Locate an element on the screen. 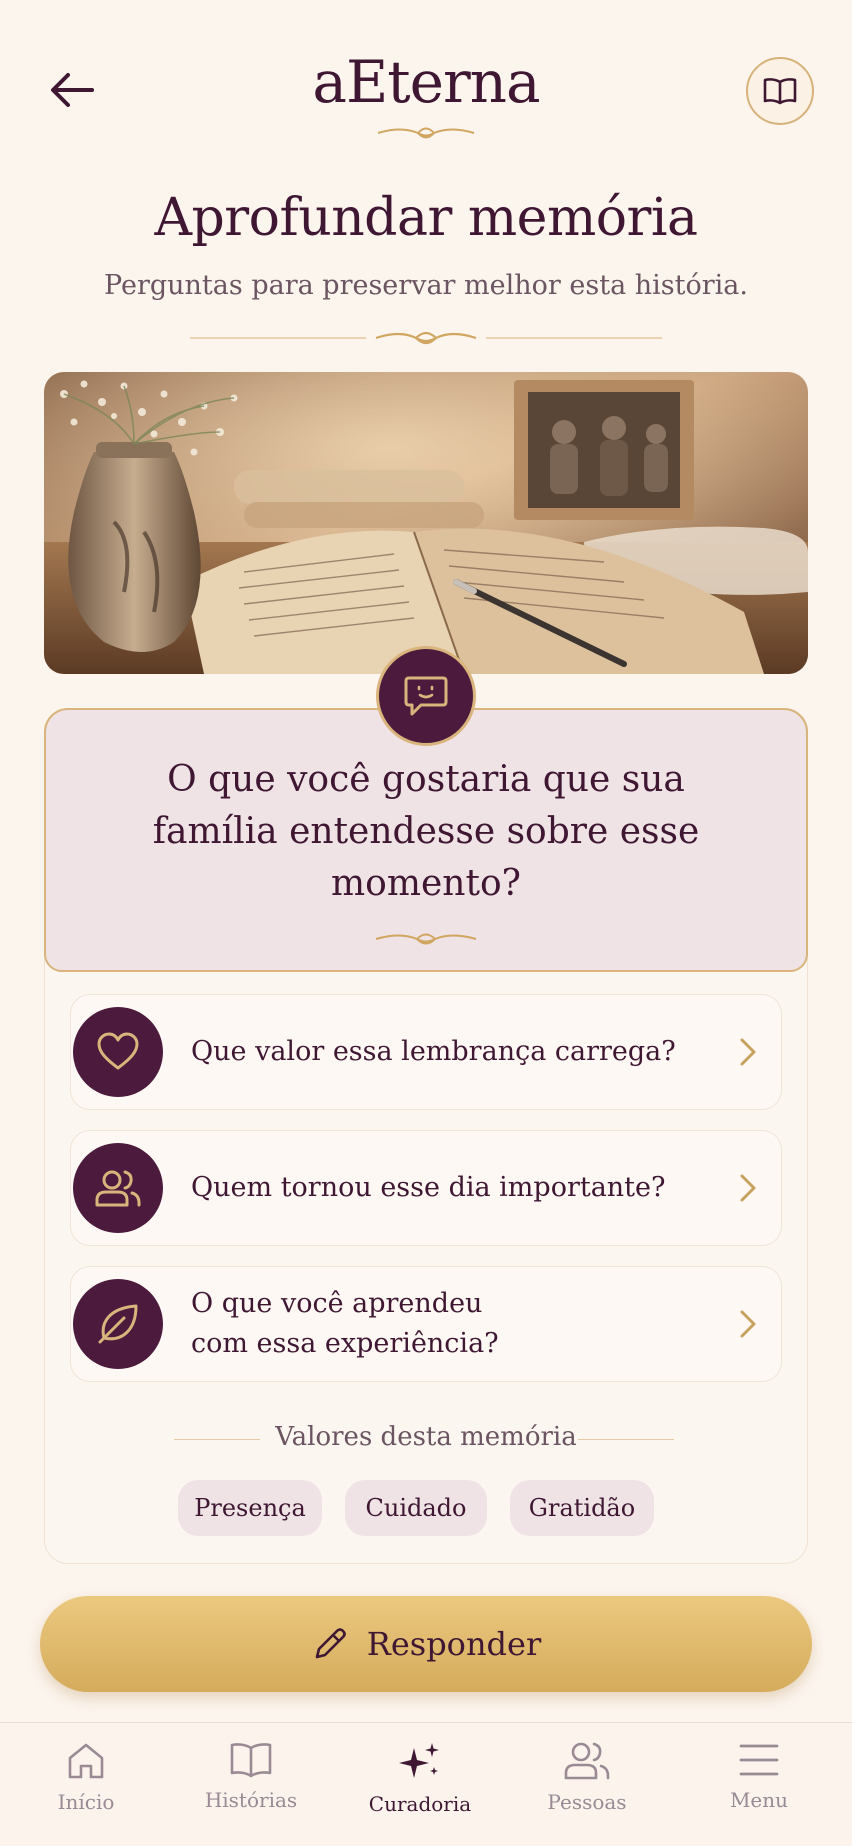 The width and height of the screenshot is (852, 1846). leaf-icon is located at coordinates (118, 1324).